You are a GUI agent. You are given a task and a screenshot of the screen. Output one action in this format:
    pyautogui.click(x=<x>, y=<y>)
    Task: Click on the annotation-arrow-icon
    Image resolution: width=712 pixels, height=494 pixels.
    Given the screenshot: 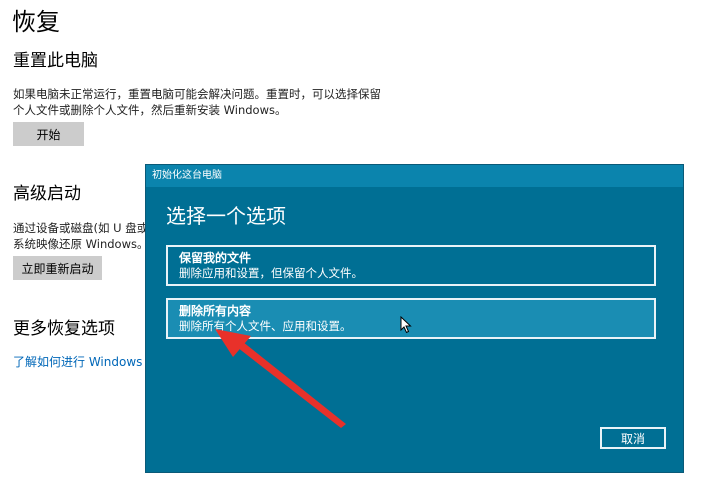 What is the action you would take?
    pyautogui.click(x=280, y=378)
    